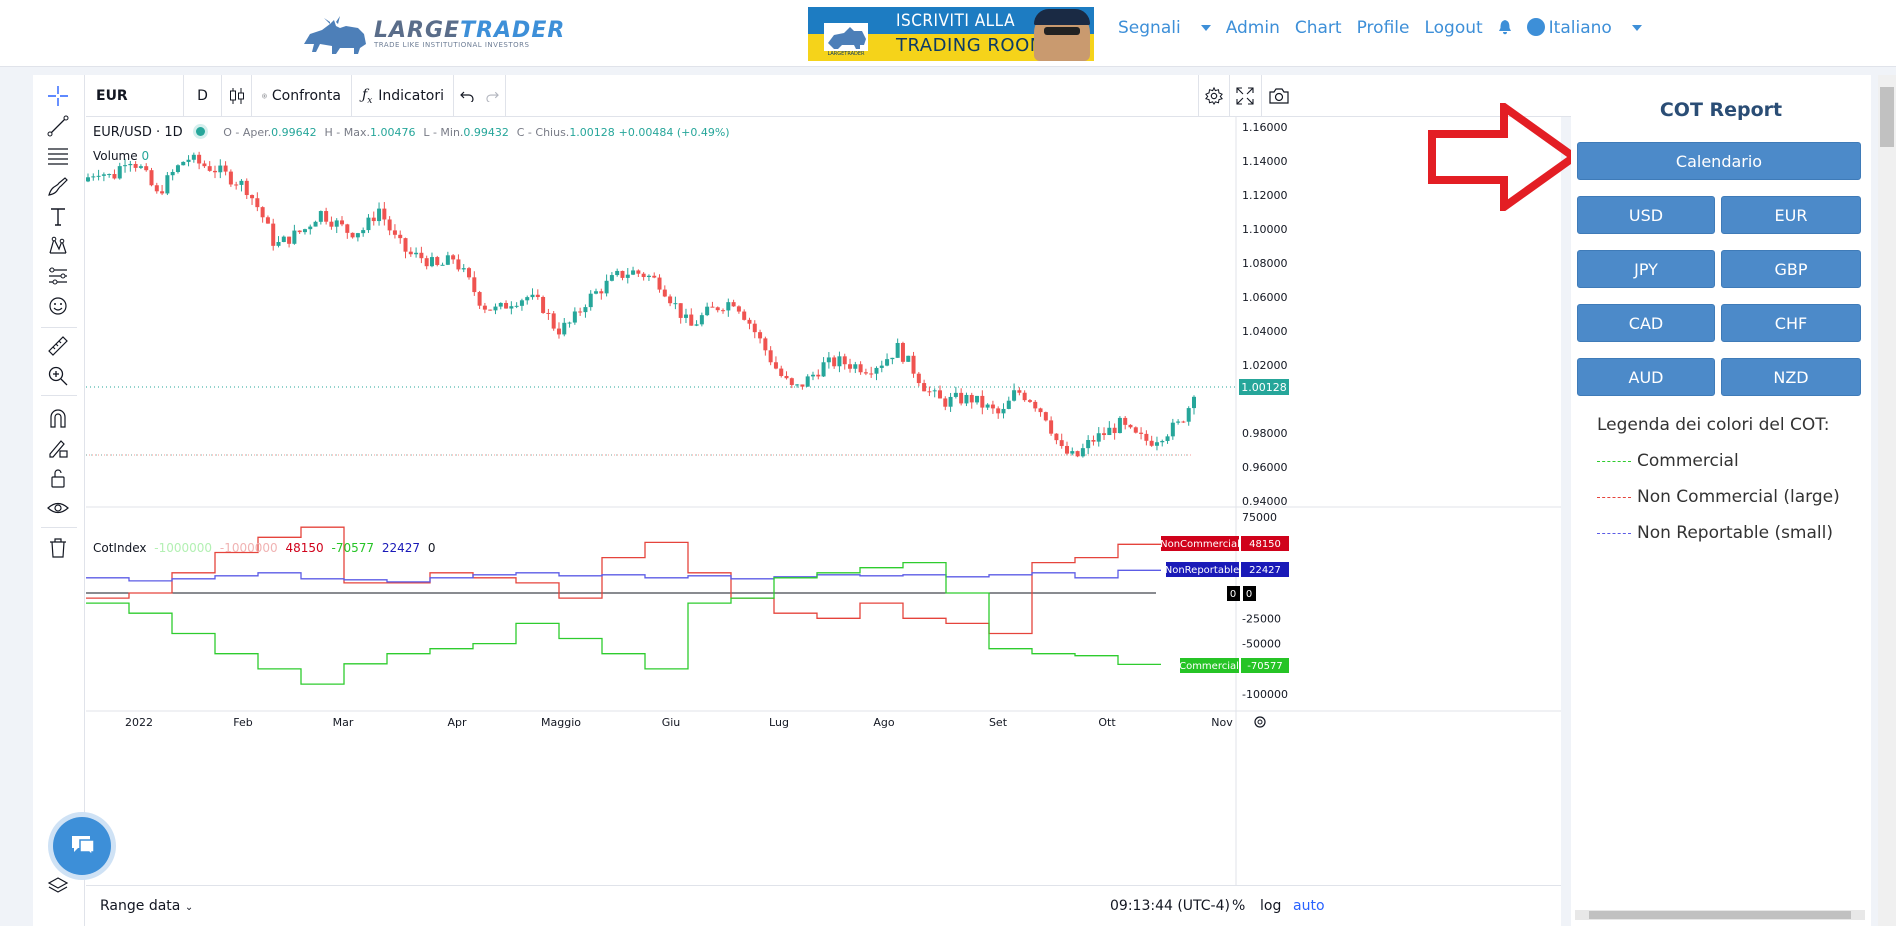  Describe the element at coordinates (121, 156) in the screenshot. I see `volume-legend: Volume 0` at that location.